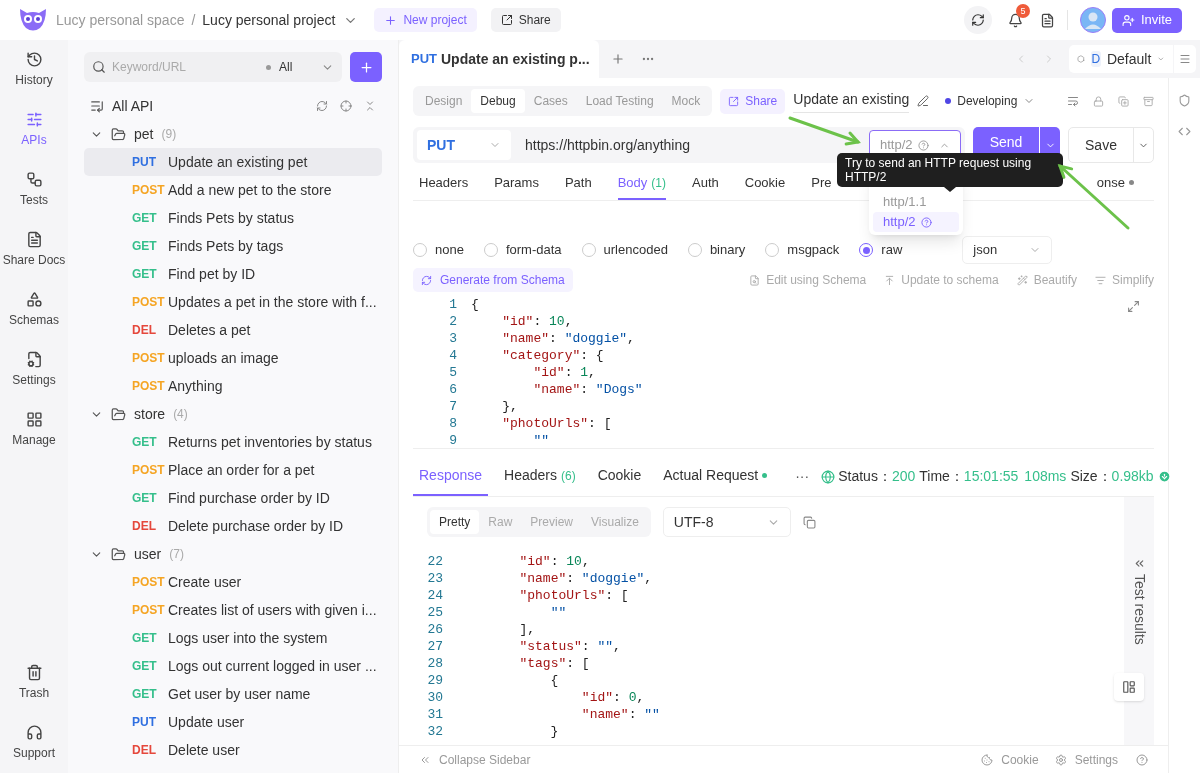 The height and width of the screenshot is (773, 1200). What do you see at coordinates (715, 476) in the screenshot?
I see `response-tab: Actual Request` at bounding box center [715, 476].